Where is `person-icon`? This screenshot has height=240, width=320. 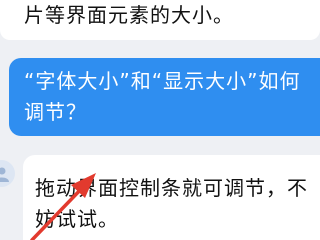
person-icon is located at coordinates (4, 174).